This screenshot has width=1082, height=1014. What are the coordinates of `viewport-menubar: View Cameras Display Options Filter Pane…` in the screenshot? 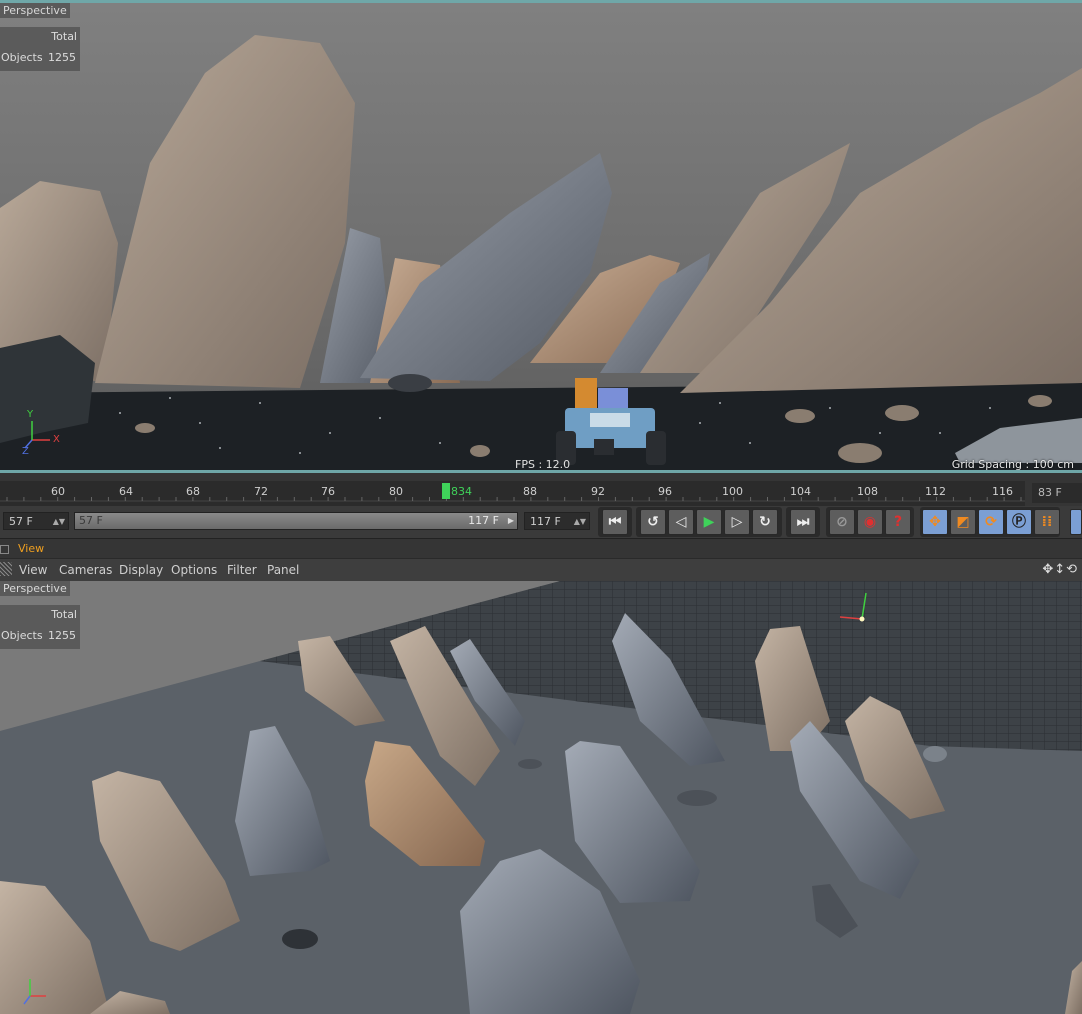 It's located at (541, 570).